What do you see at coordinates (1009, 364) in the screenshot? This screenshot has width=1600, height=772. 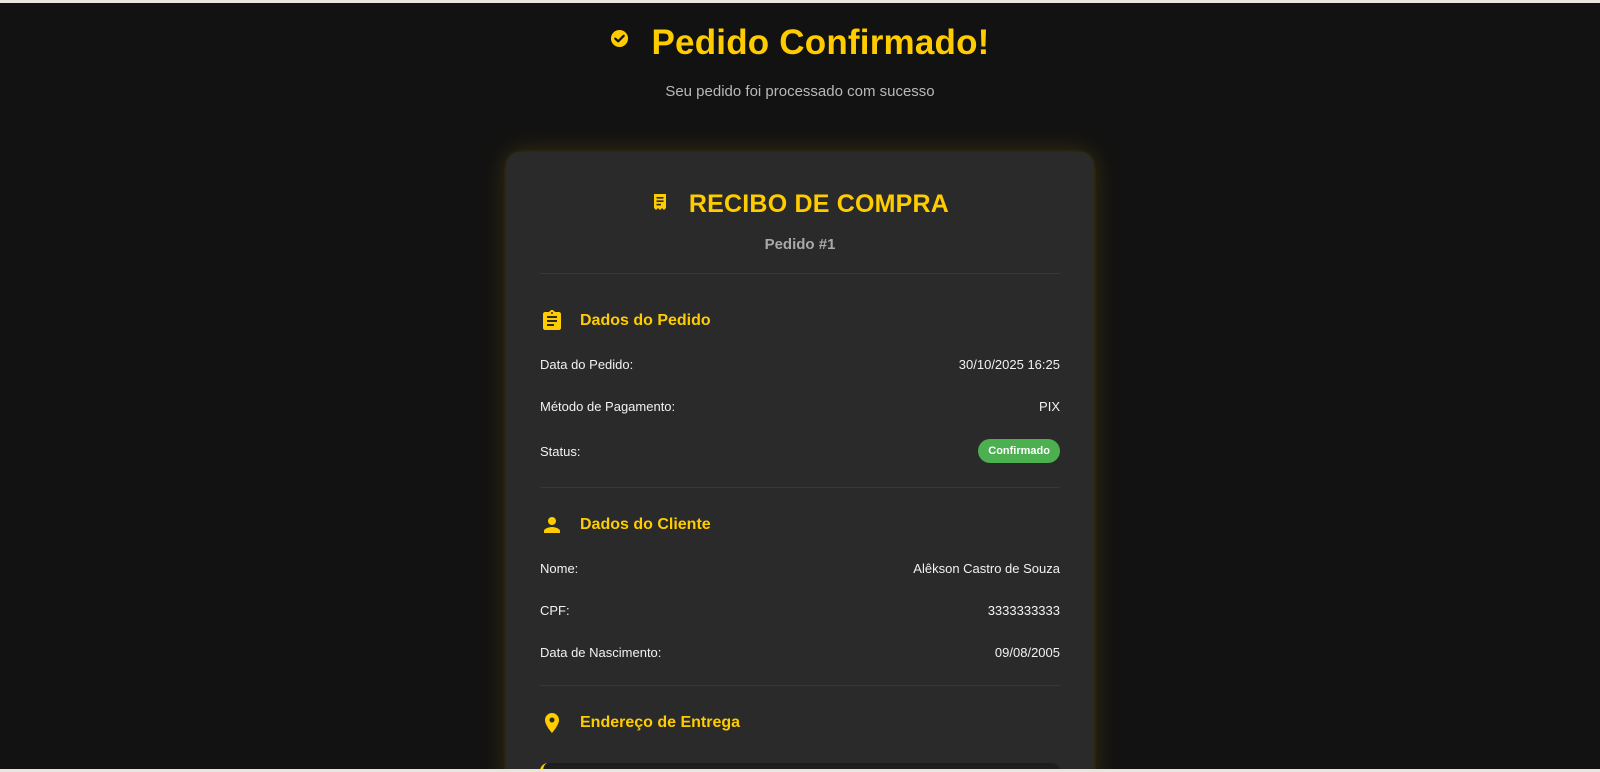 I see `order-date-value: 30/10/2025 16:25` at bounding box center [1009, 364].